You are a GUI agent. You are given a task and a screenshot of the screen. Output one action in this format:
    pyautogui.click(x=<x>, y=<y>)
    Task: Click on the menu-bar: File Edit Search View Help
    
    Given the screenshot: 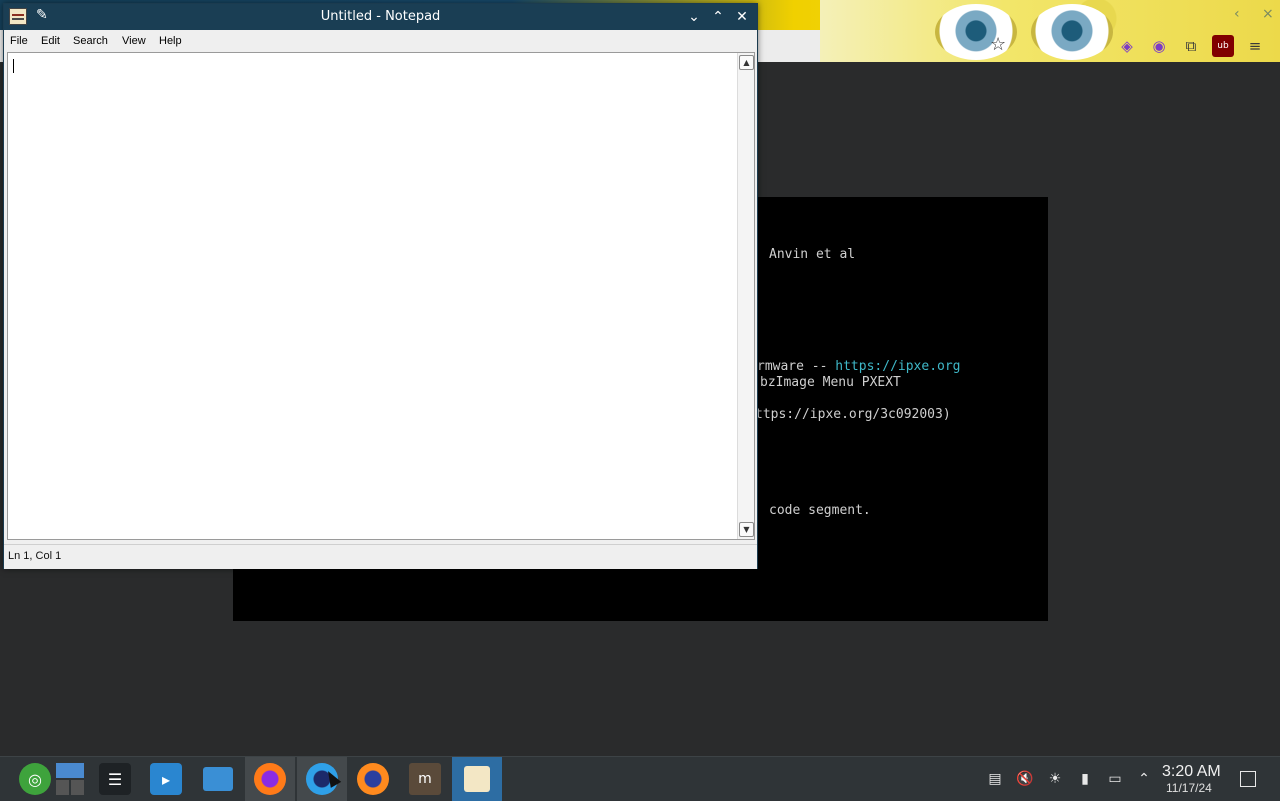 What is the action you would take?
    pyautogui.click(x=380, y=41)
    